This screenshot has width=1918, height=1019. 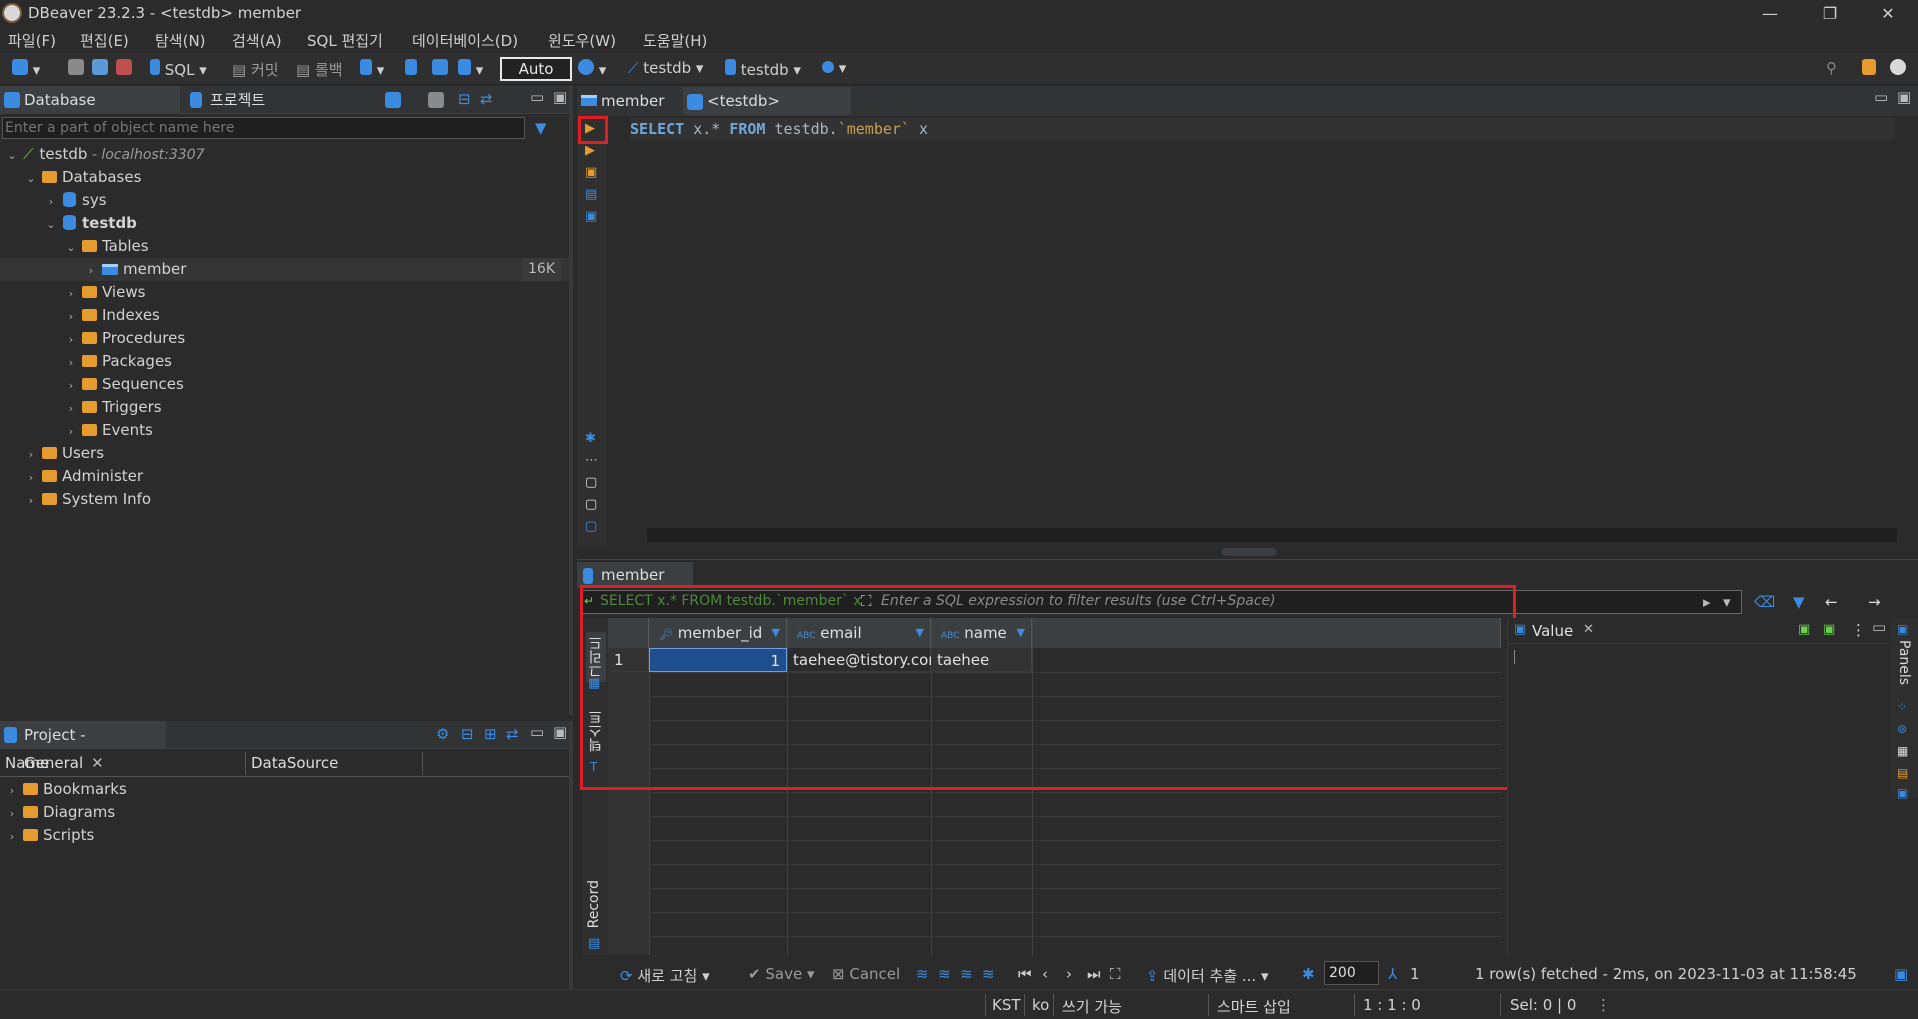 I want to click on tree-folder-procedures: › Procedures, so click(x=284, y=338).